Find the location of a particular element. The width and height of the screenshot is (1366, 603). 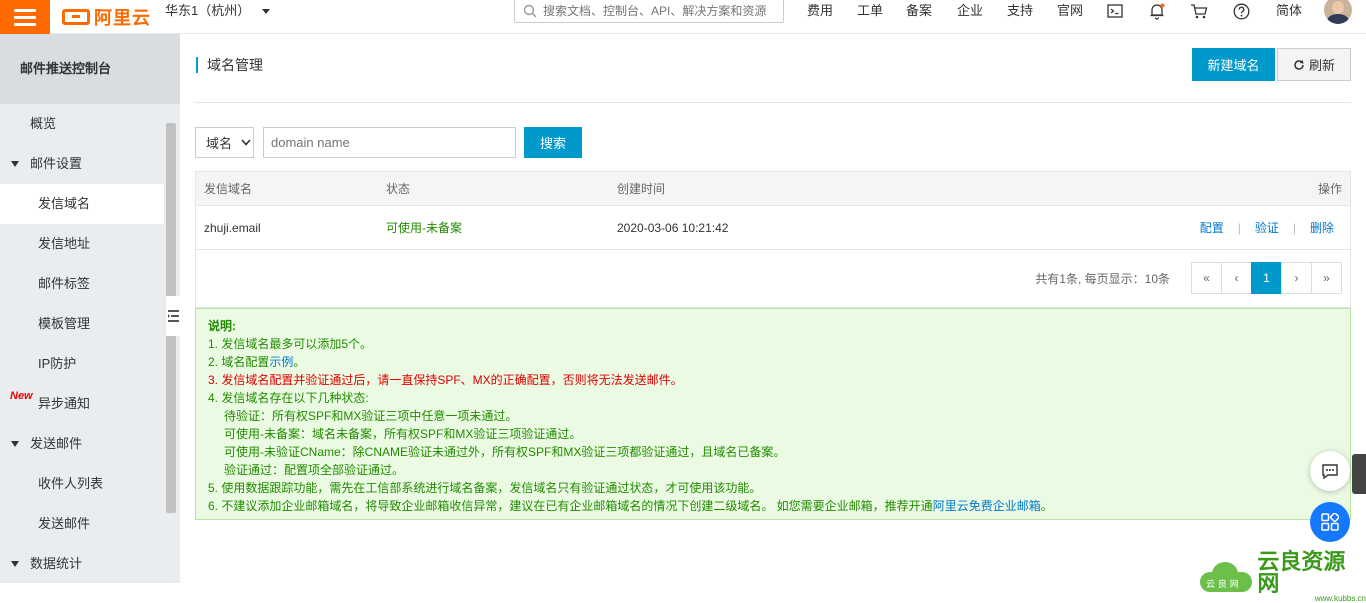

actions-cell: 配置 | 验证 | 删除 is located at coordinates (1267, 227).